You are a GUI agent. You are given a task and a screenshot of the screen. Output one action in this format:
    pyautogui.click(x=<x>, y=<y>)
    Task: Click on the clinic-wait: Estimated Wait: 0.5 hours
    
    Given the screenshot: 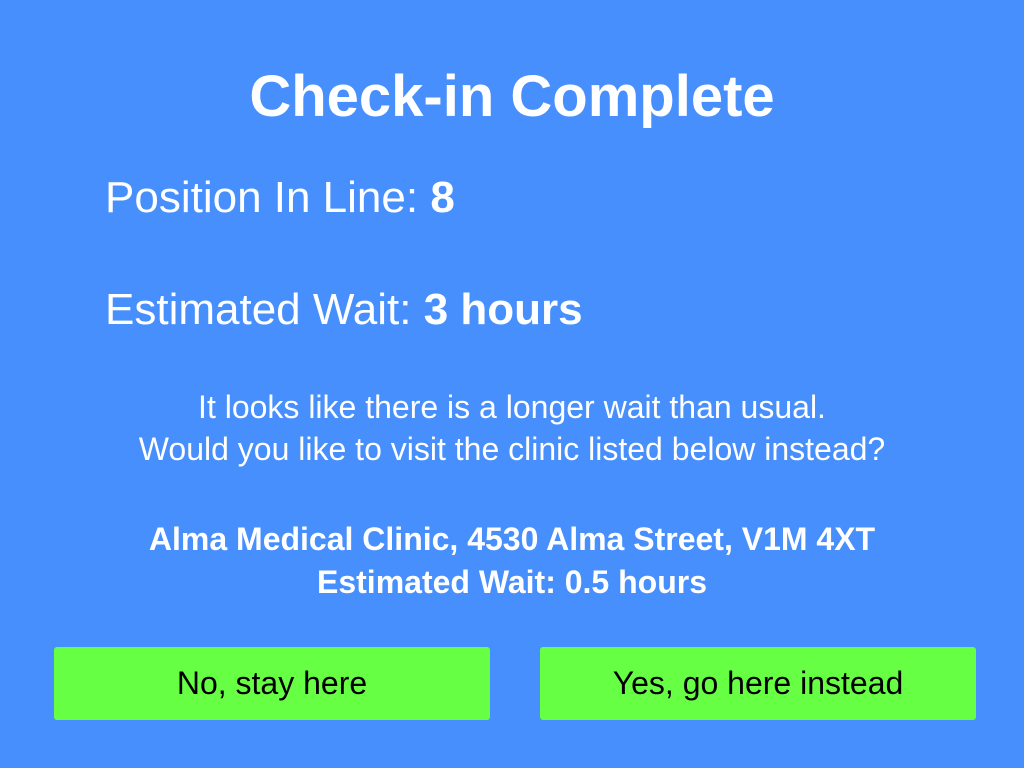 What is the action you would take?
    pyautogui.click(x=512, y=582)
    